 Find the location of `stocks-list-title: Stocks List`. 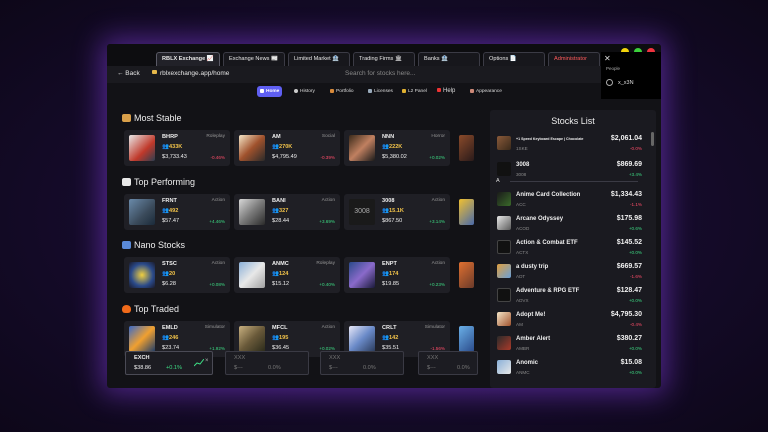

stocks-list-title: Stocks List is located at coordinates (573, 121).